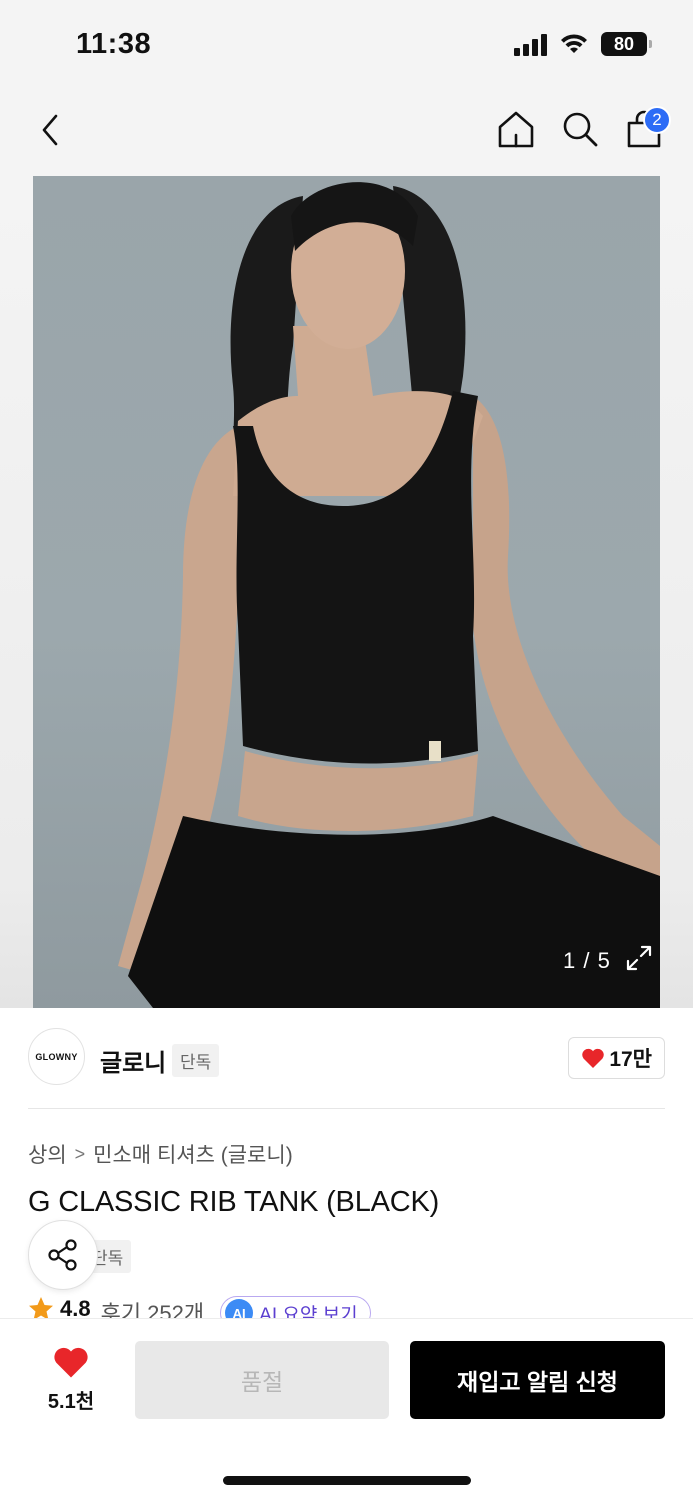 Image resolution: width=693 pixels, height=1500 pixels. What do you see at coordinates (530, 44) in the screenshot?
I see `signal-icon` at bounding box center [530, 44].